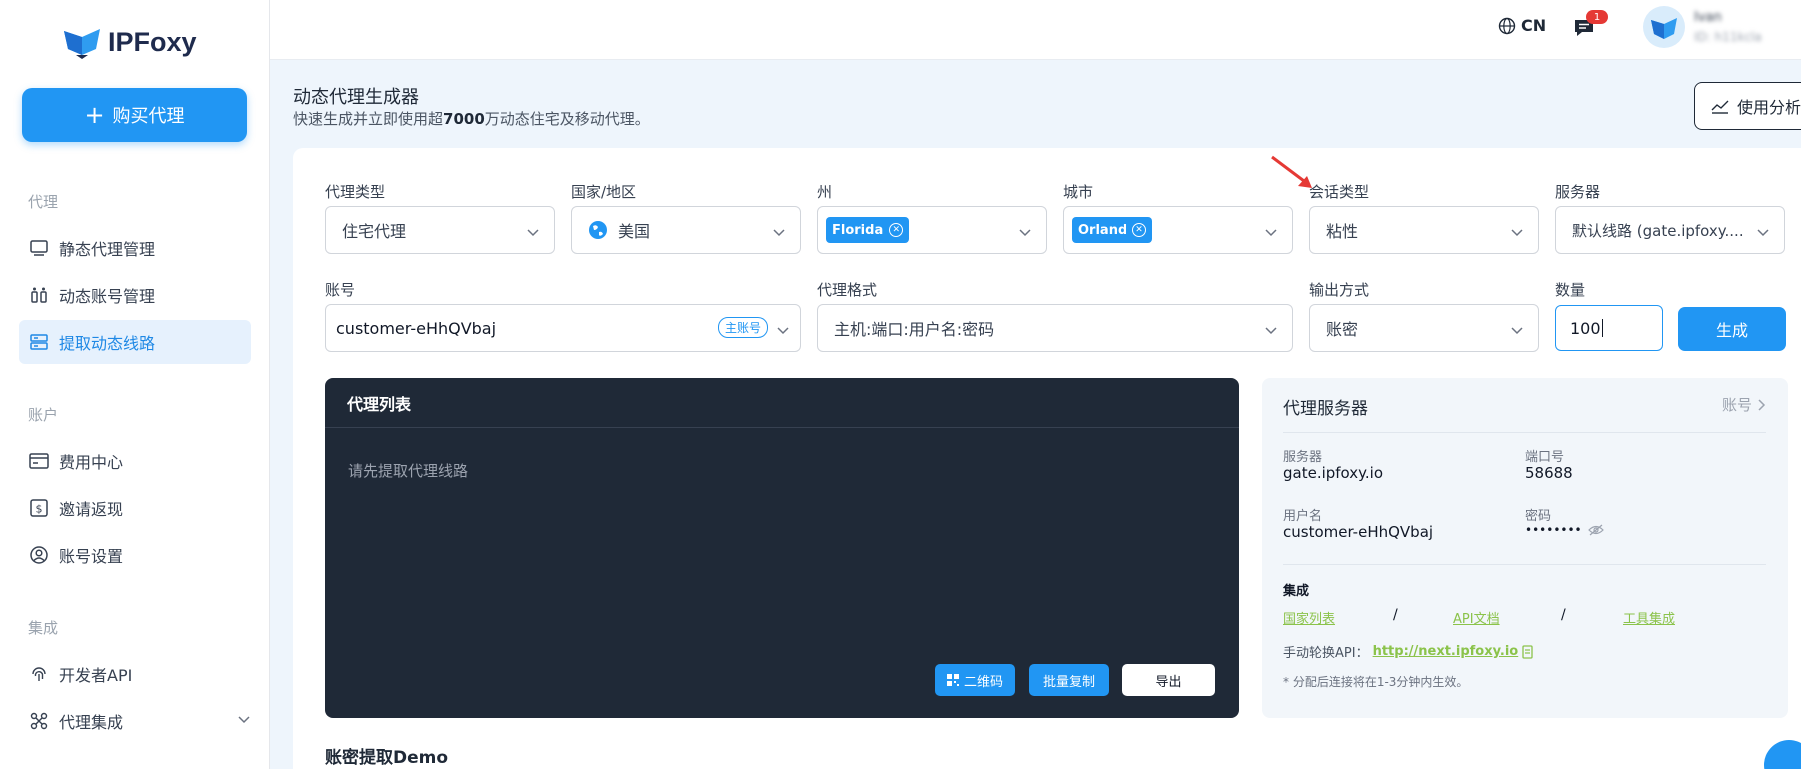 The image size is (1801, 769). Describe the element at coordinates (356, 97) in the screenshot. I see `page-title: 动态代理生成器` at that location.